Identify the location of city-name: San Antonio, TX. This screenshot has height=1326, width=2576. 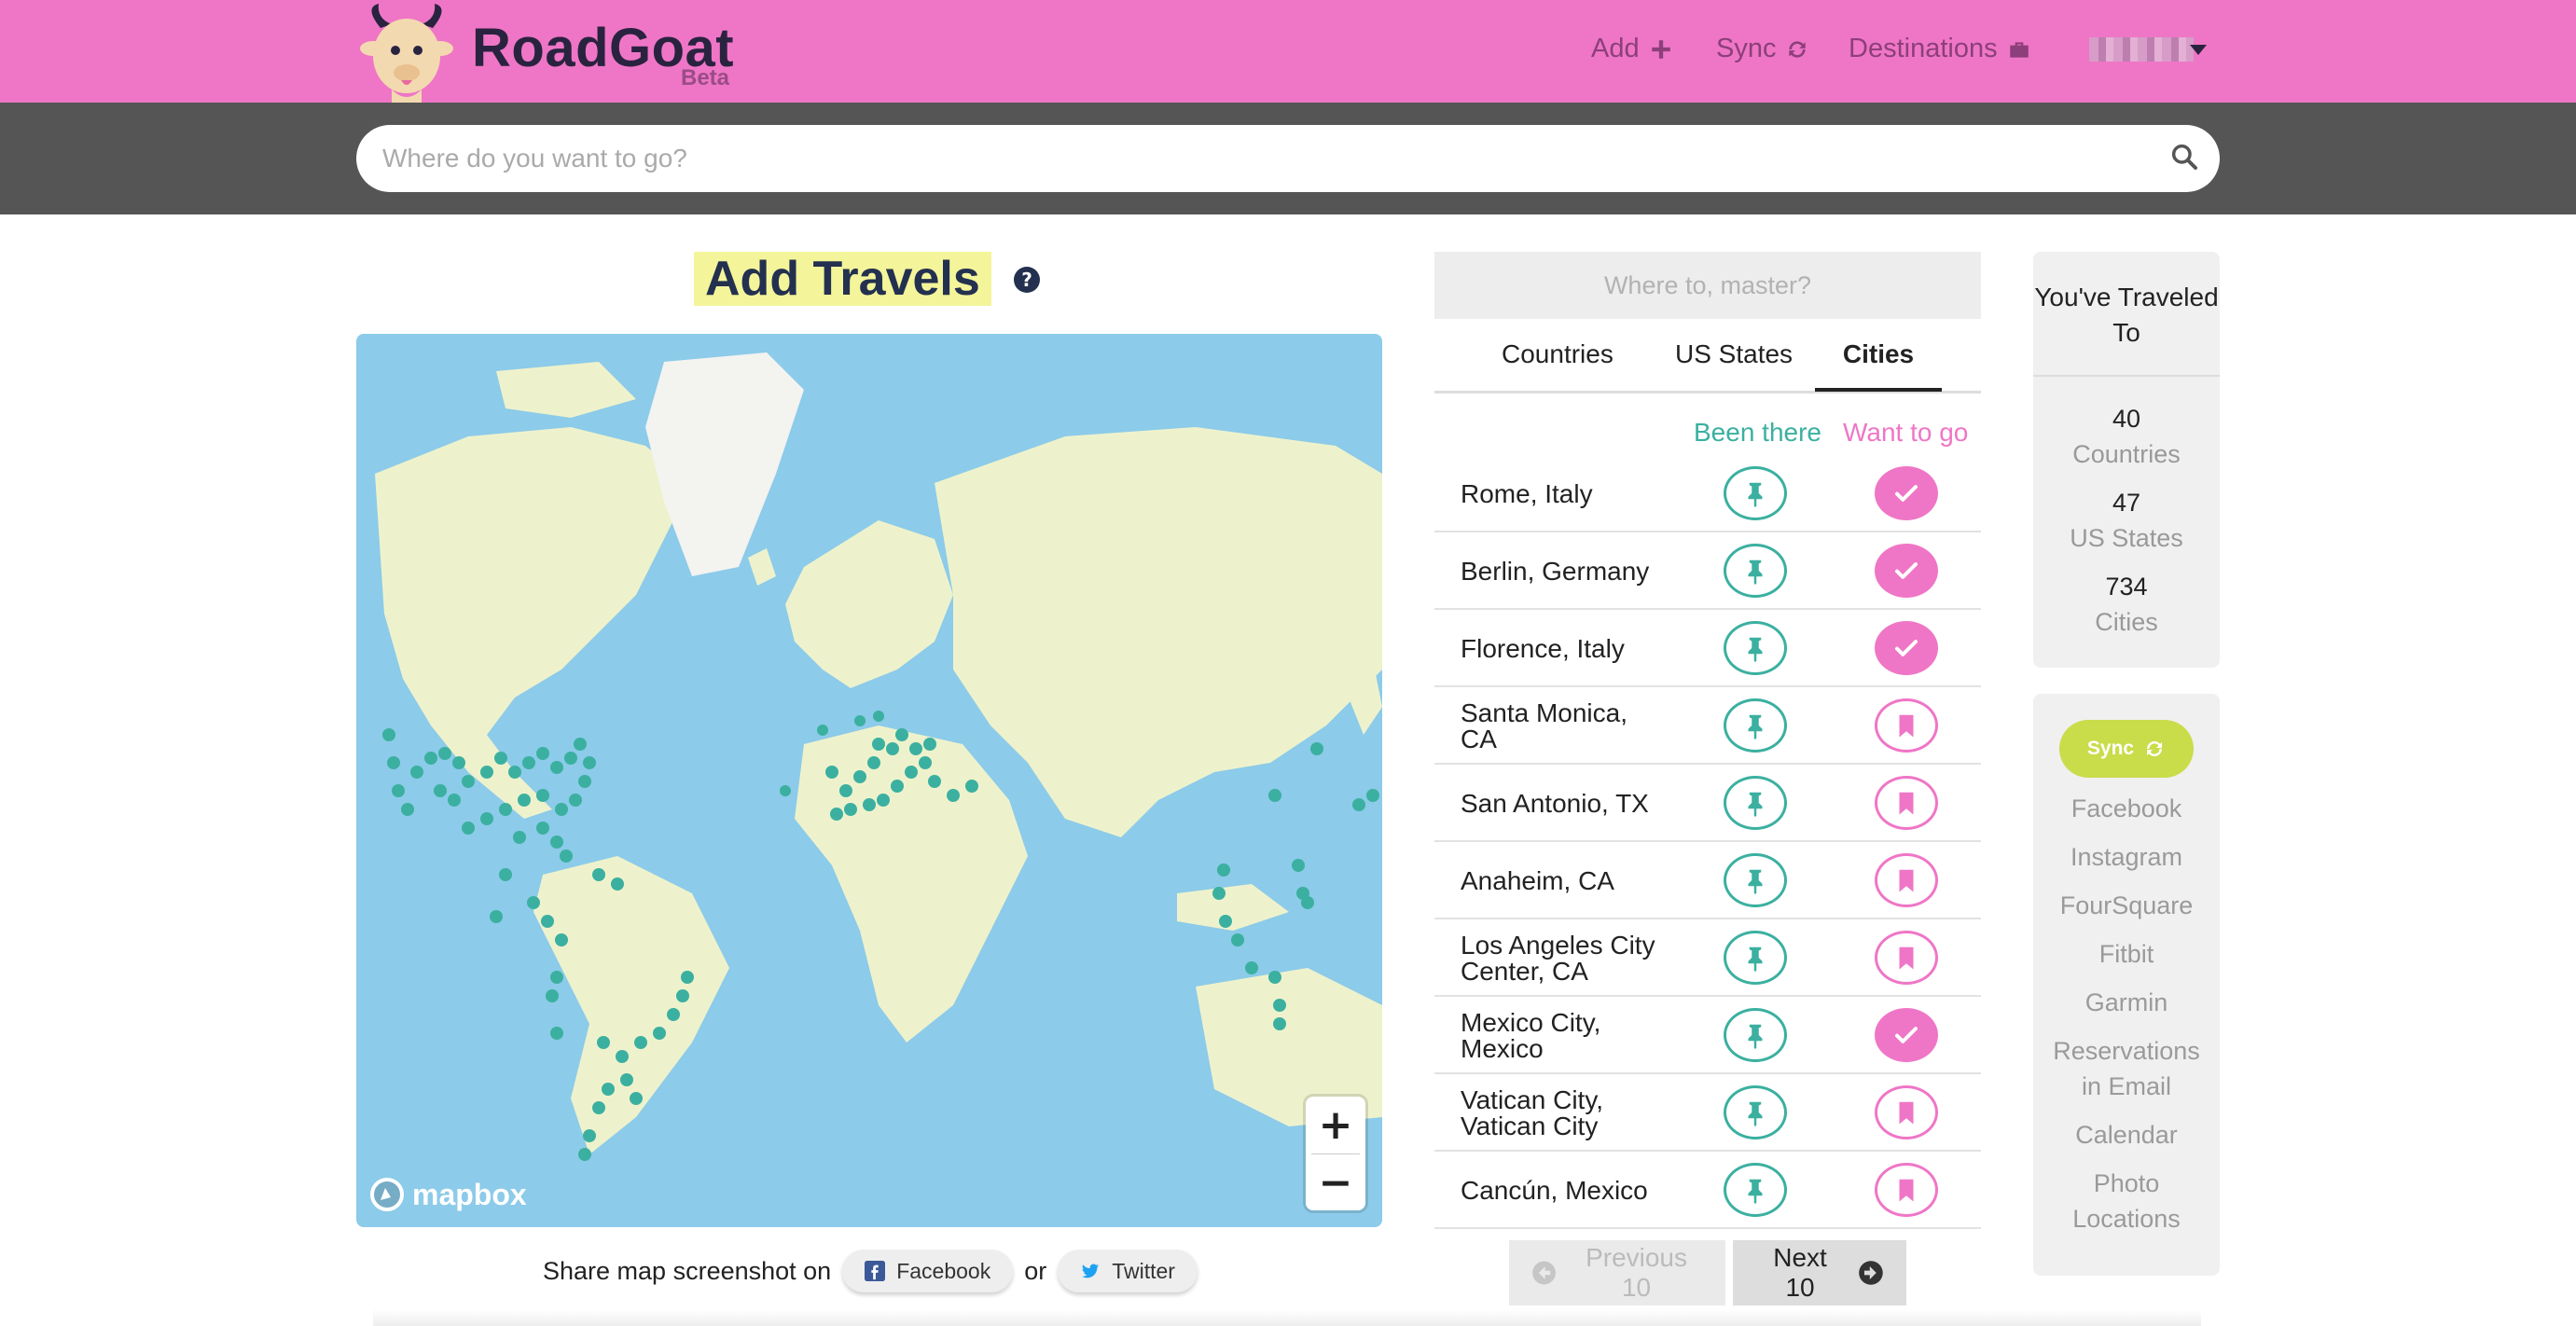
(1563, 803).